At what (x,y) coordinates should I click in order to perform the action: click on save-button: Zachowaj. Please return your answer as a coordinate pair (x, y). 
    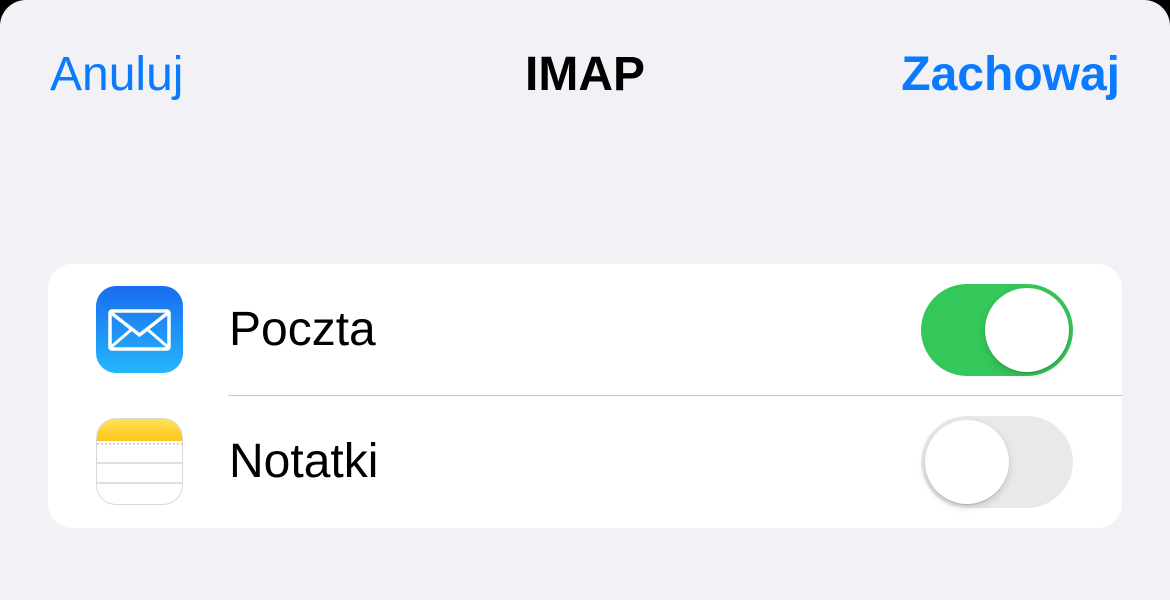
    Looking at the image, I should click on (1010, 75).